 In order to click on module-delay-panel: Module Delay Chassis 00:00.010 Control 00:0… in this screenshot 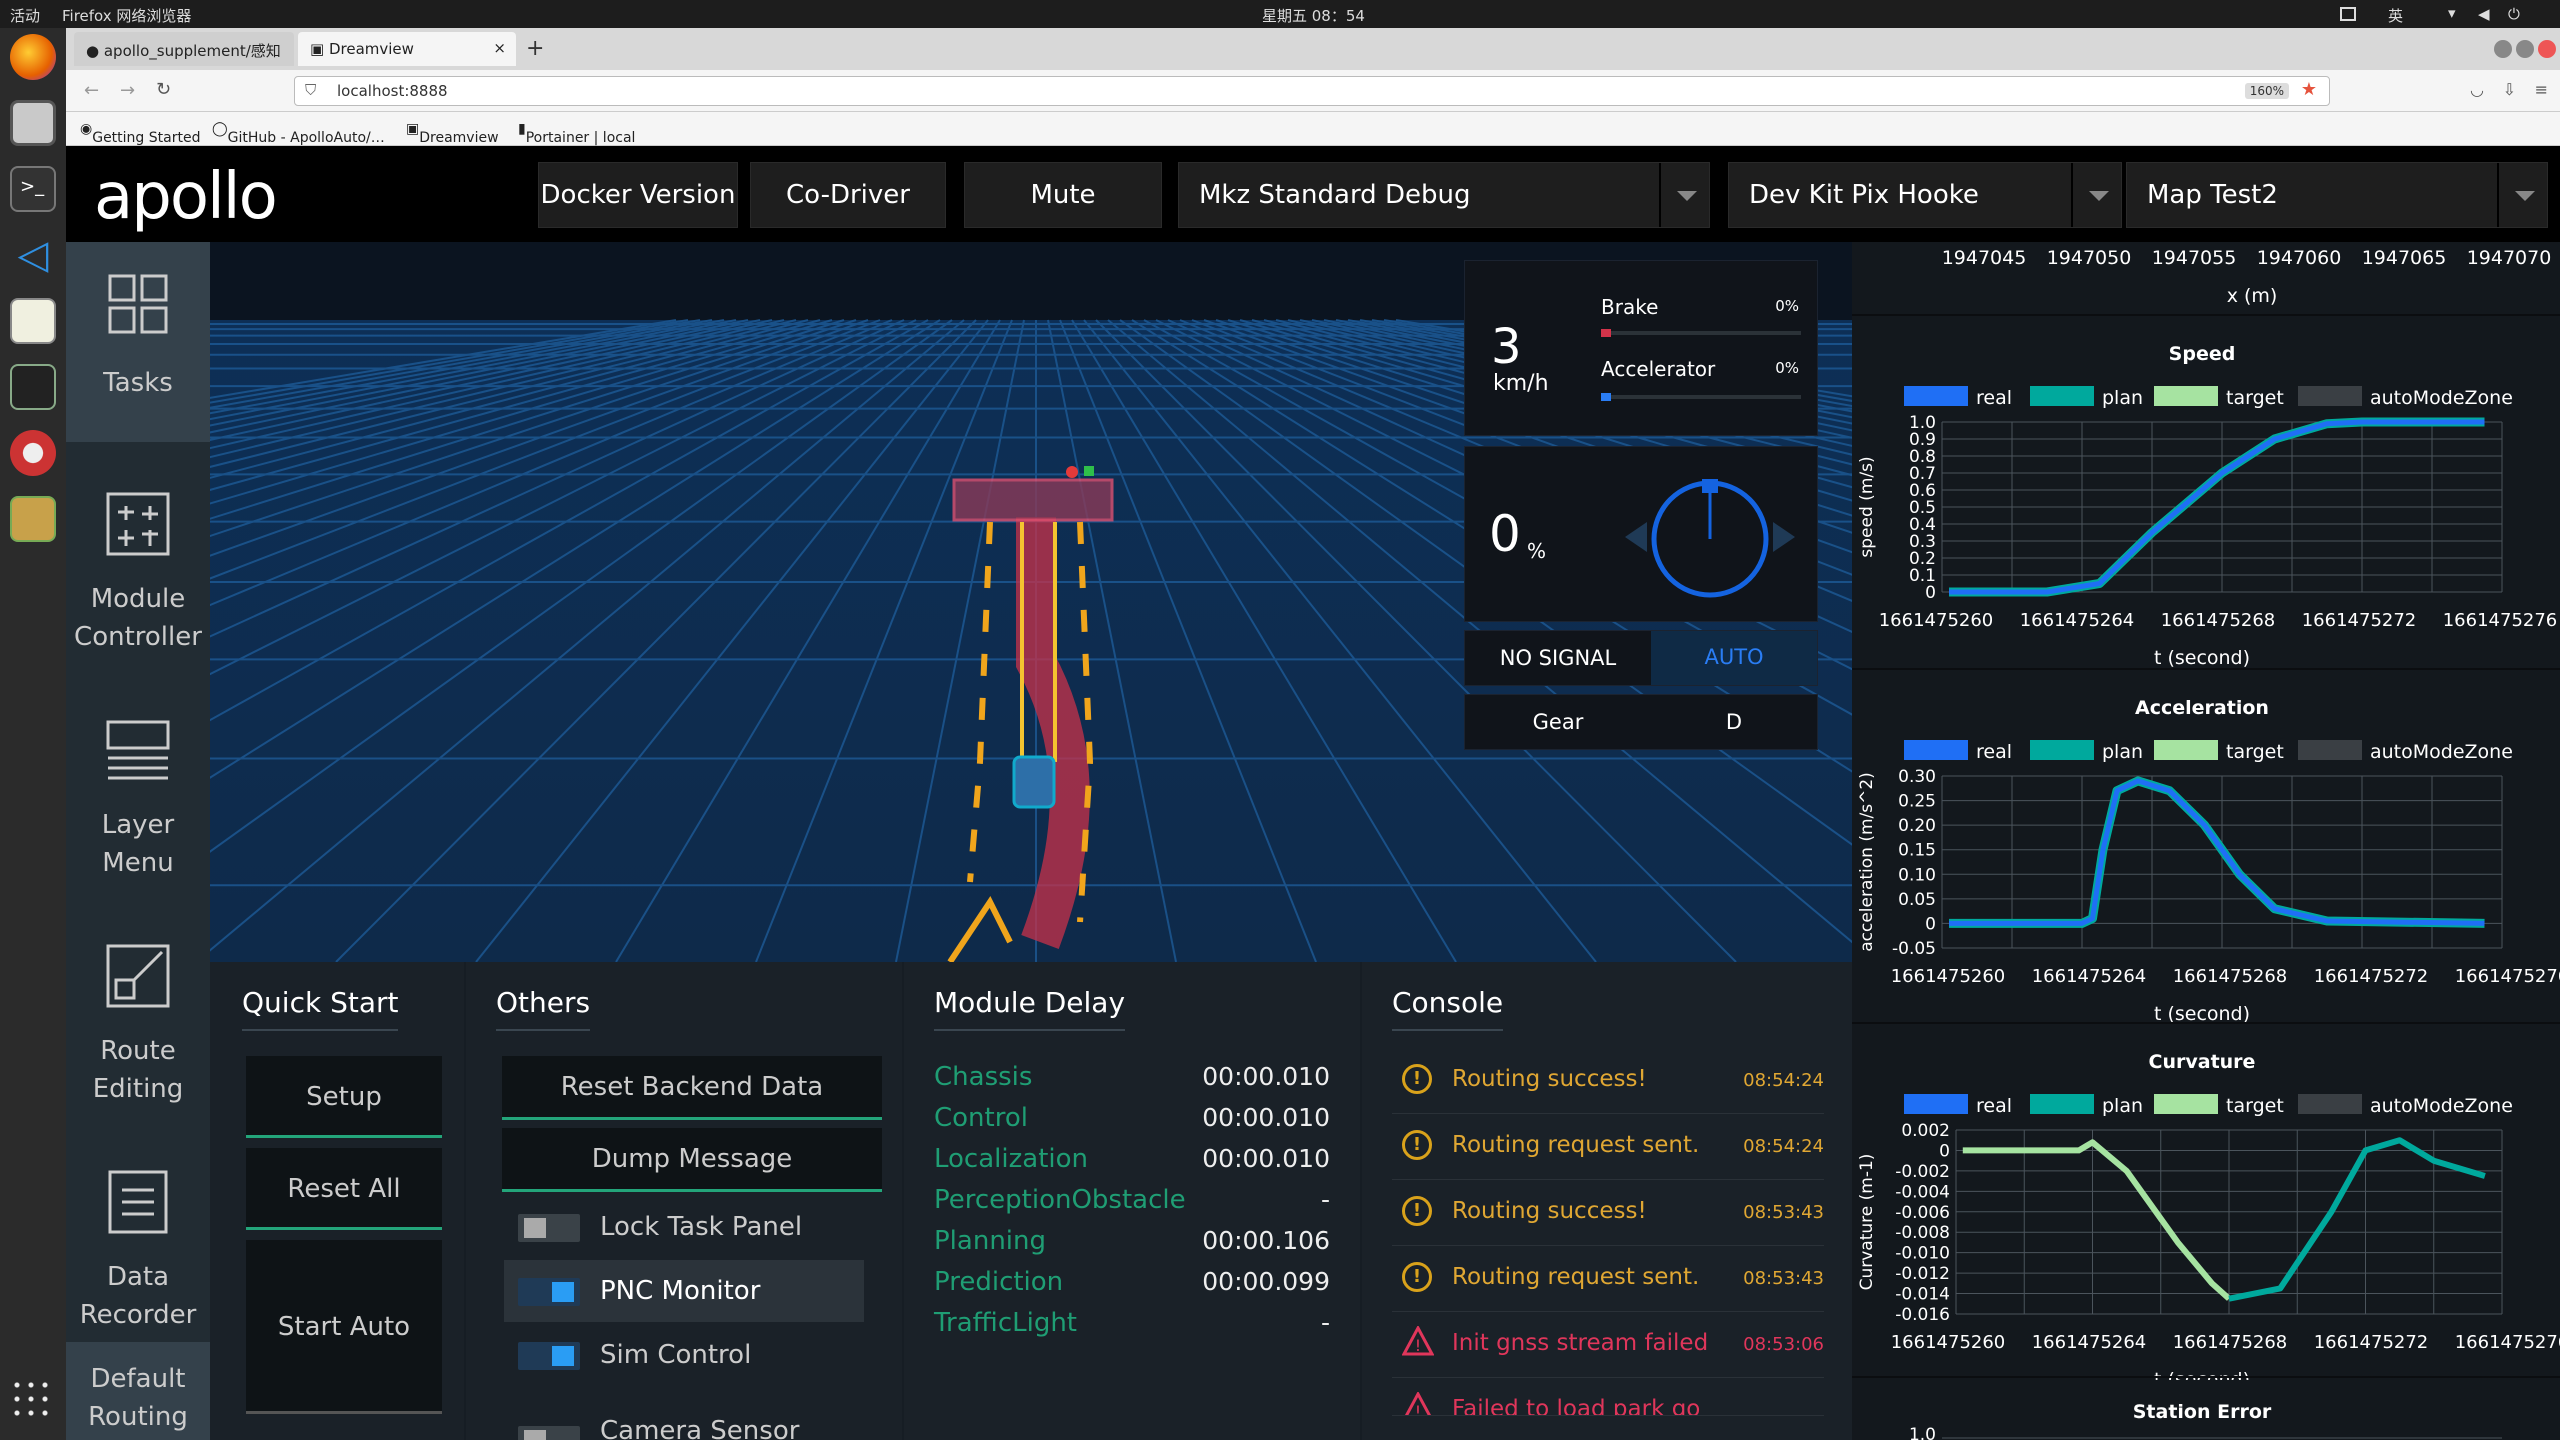, I will do `click(1132, 1201)`.